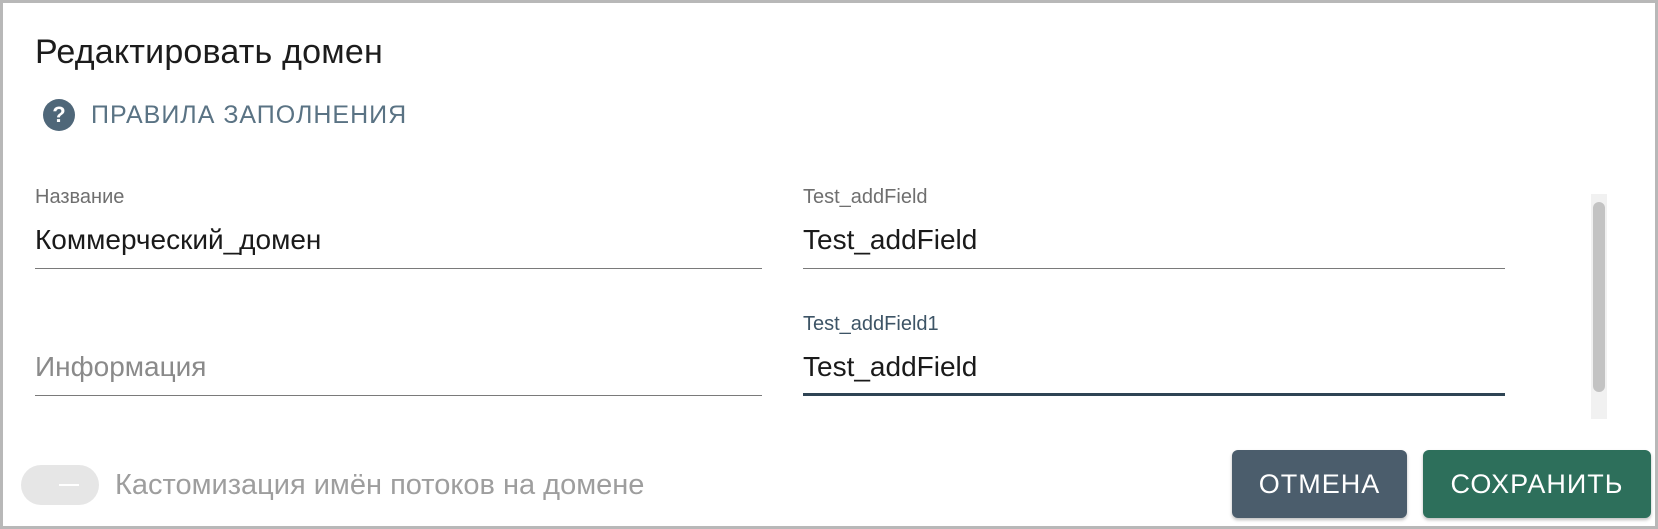 The height and width of the screenshot is (529, 1658). I want to click on test-addfield1-underline, so click(1154, 394).